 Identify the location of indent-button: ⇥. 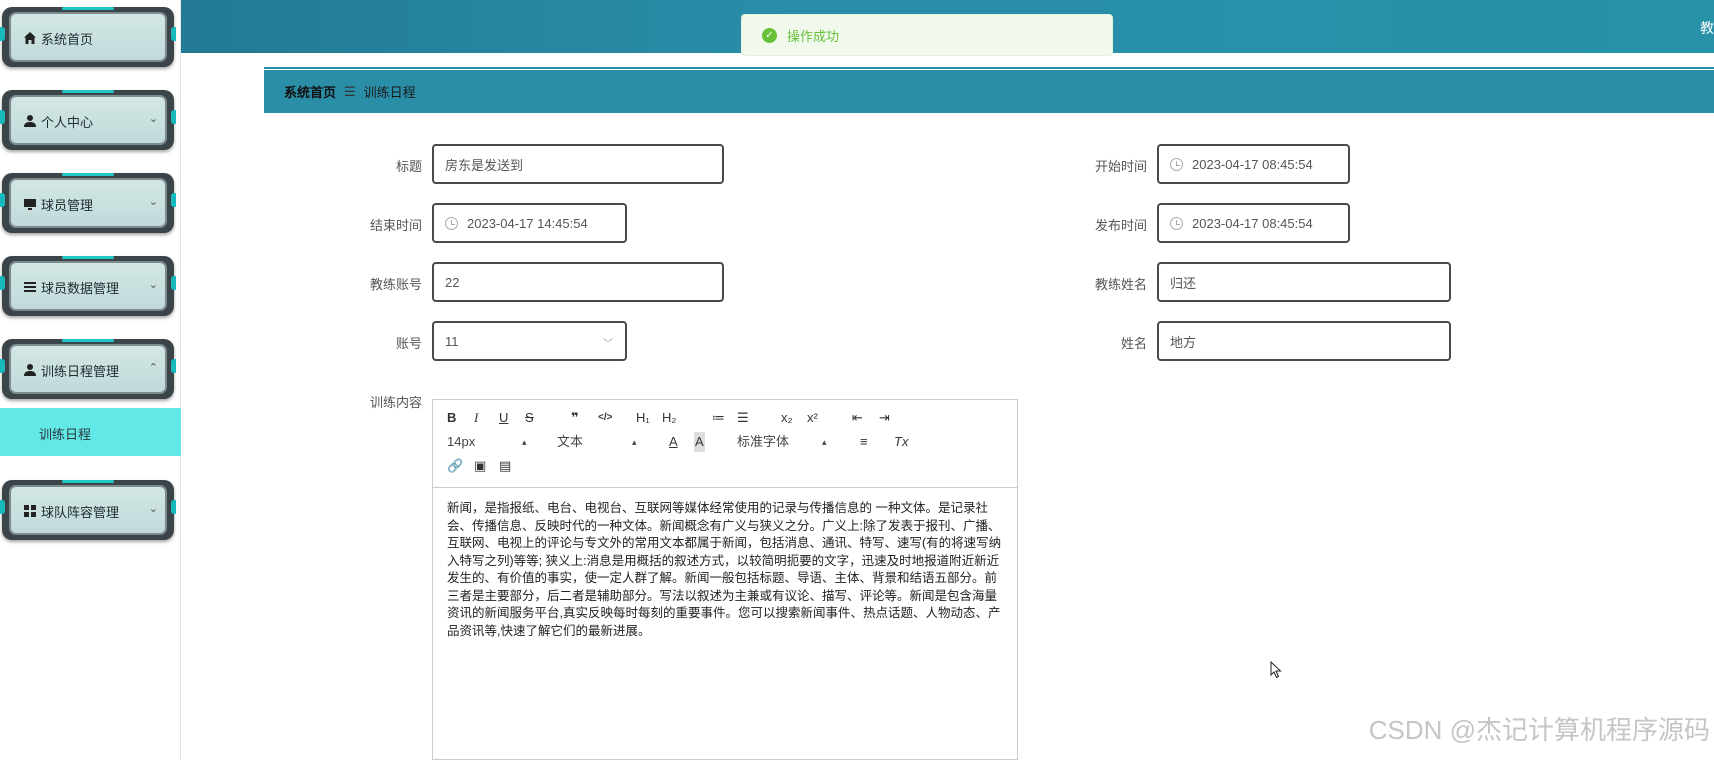
(884, 418).